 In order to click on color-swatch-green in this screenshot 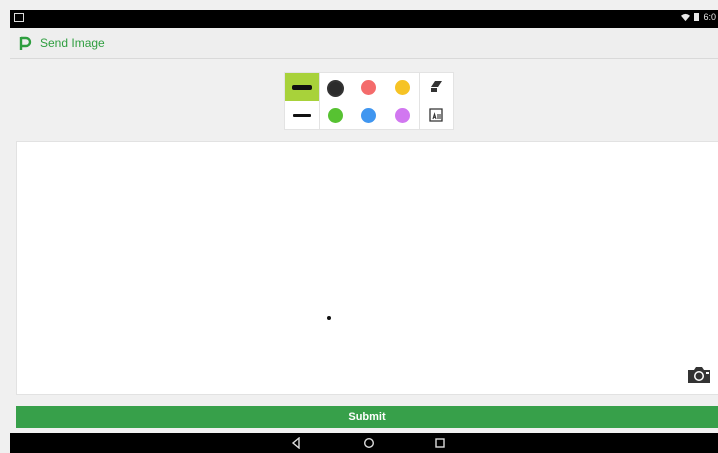, I will do `click(335, 115)`.